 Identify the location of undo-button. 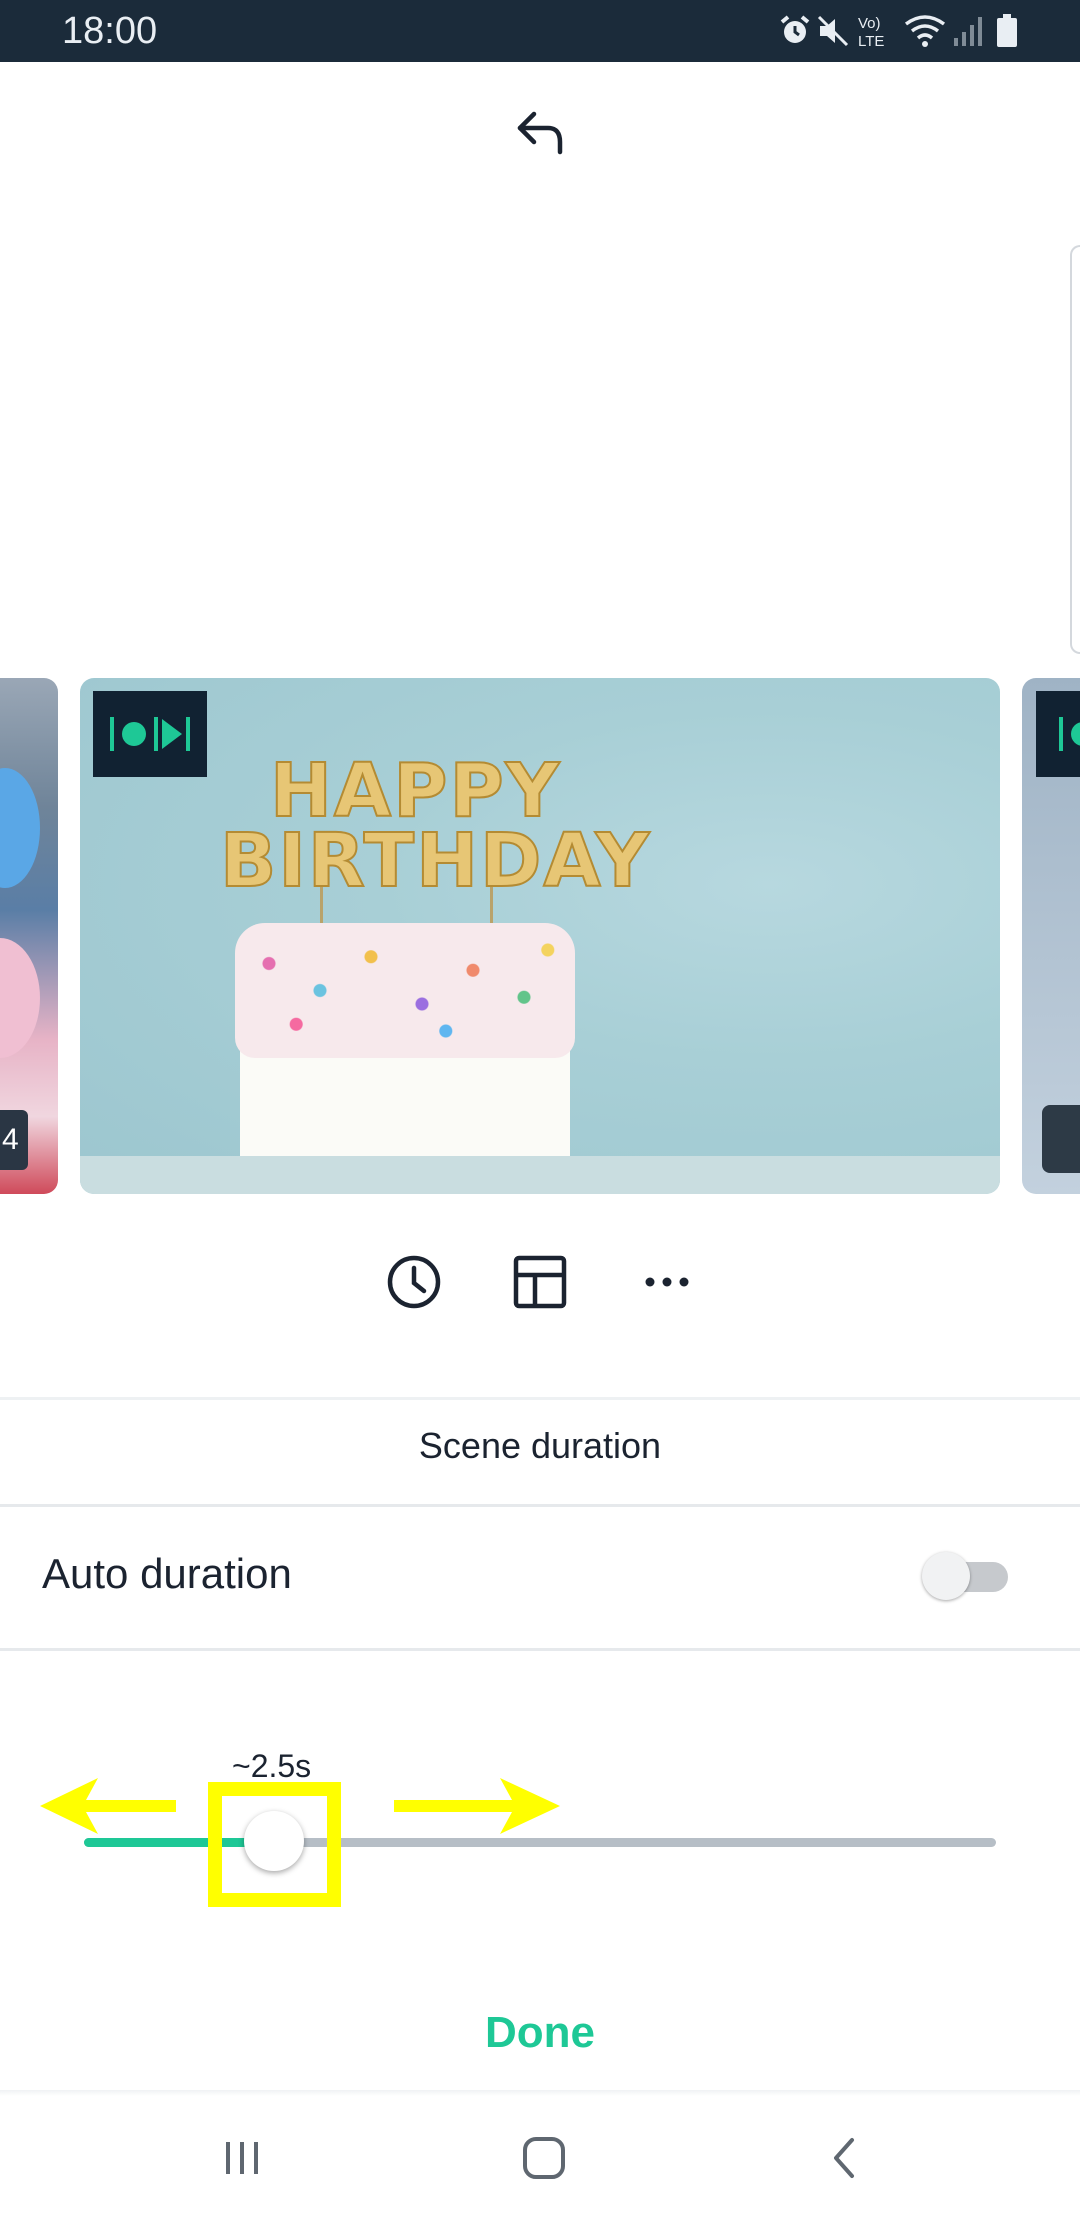
(540, 132).